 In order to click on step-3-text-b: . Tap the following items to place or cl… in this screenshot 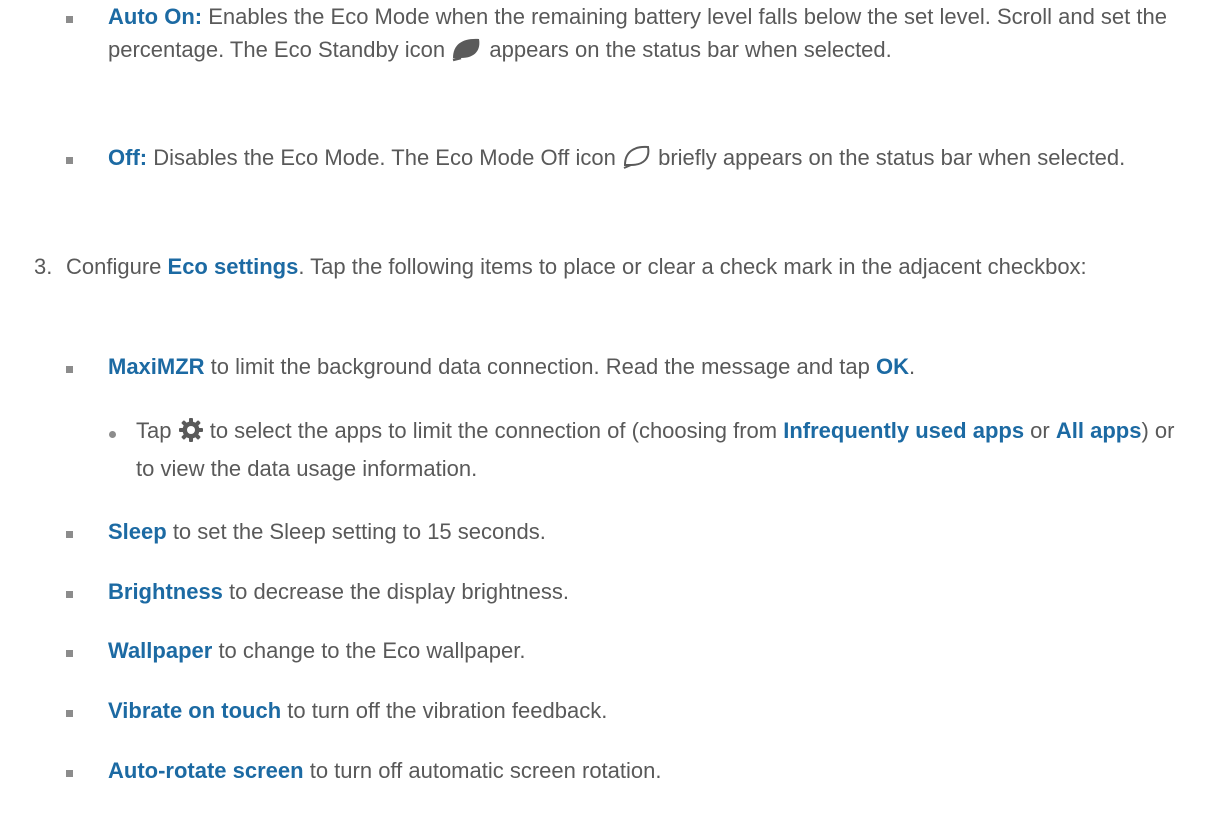, I will do `click(692, 266)`.